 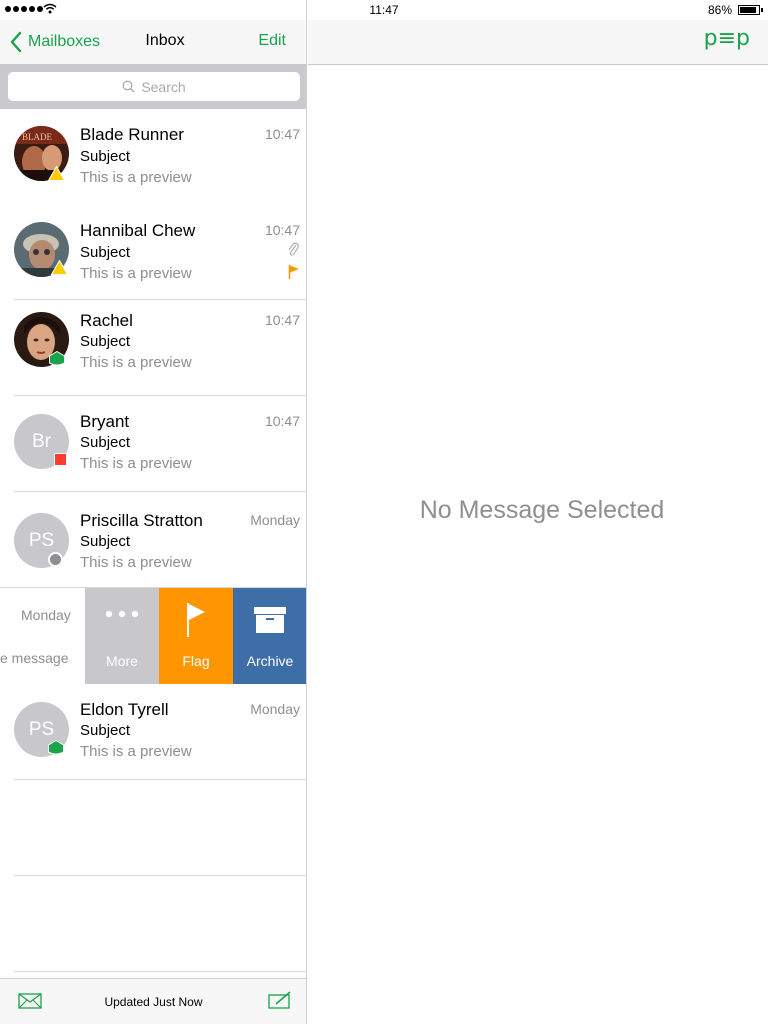 What do you see at coordinates (138, 230) in the screenshot?
I see `sender-name: Hannibal Chew` at bounding box center [138, 230].